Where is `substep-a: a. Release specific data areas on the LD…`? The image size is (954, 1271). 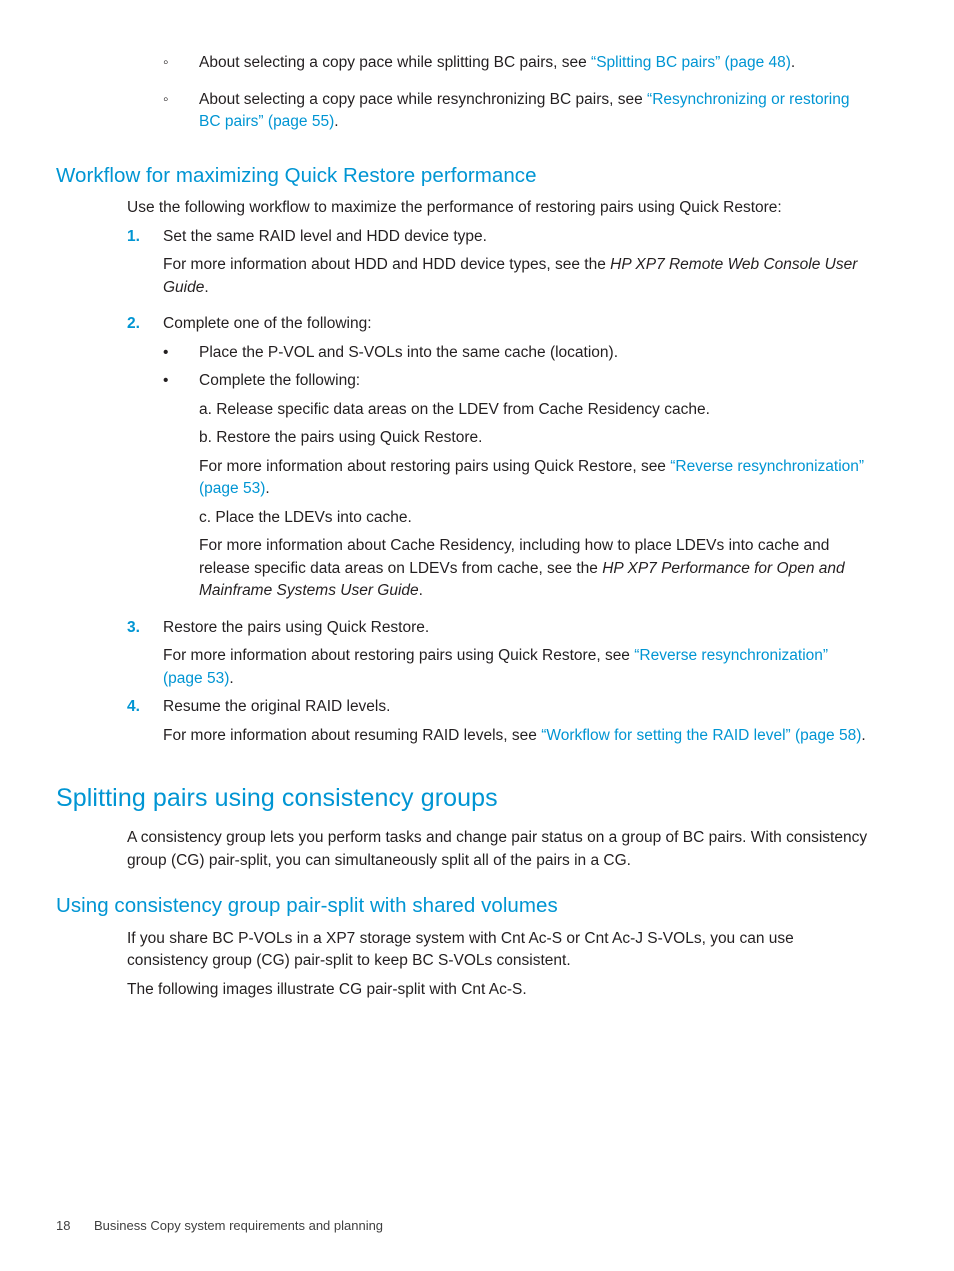
substep-a: a. Release specific data areas on the LD… is located at coordinates (454, 409).